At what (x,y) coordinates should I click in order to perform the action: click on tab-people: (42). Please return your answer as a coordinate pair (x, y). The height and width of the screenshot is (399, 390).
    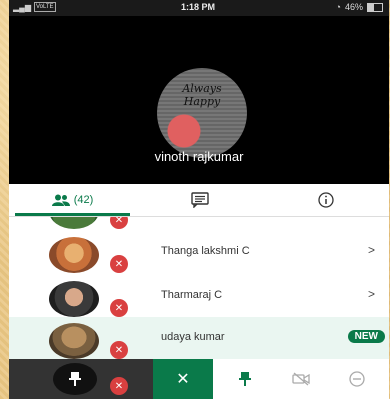
    Looking at the image, I should click on (72, 200).